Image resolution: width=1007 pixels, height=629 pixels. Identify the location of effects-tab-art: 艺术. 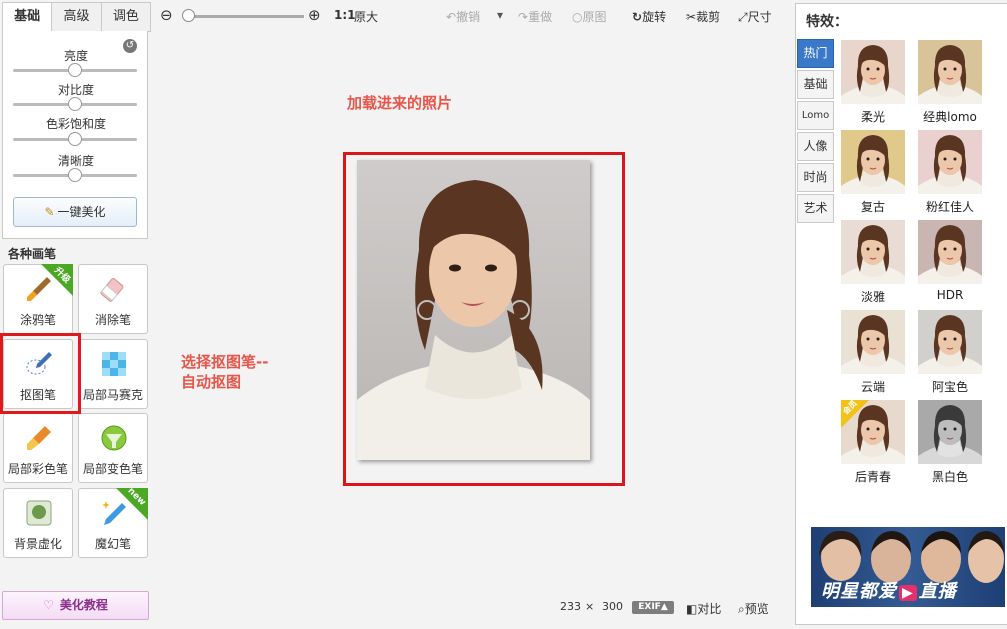
(815, 208).